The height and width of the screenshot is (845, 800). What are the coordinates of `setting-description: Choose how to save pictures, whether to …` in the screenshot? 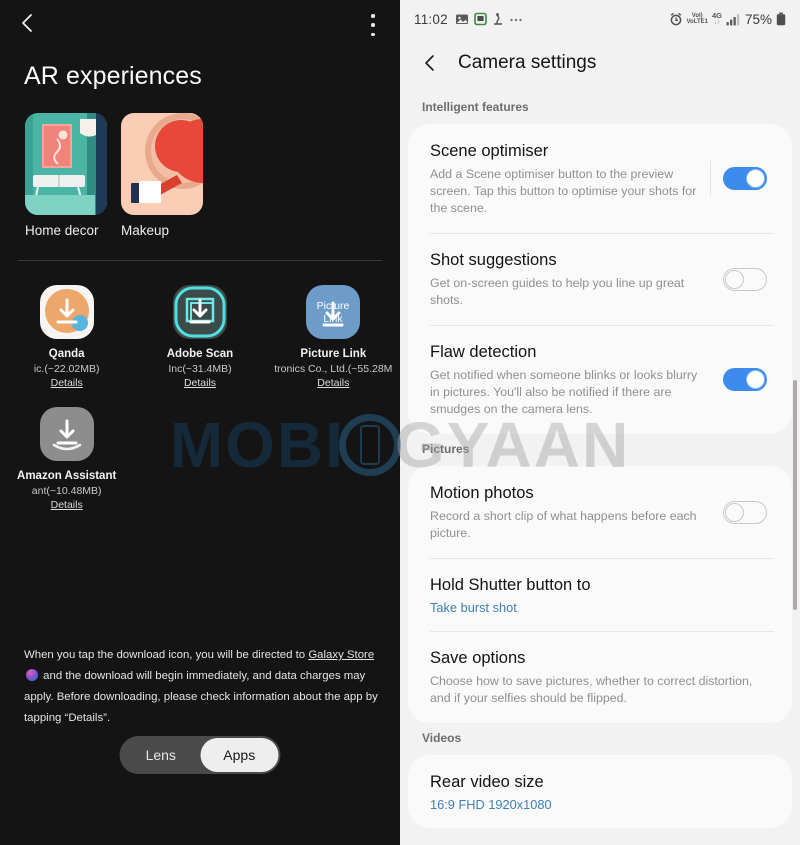 It's located at (591, 689).